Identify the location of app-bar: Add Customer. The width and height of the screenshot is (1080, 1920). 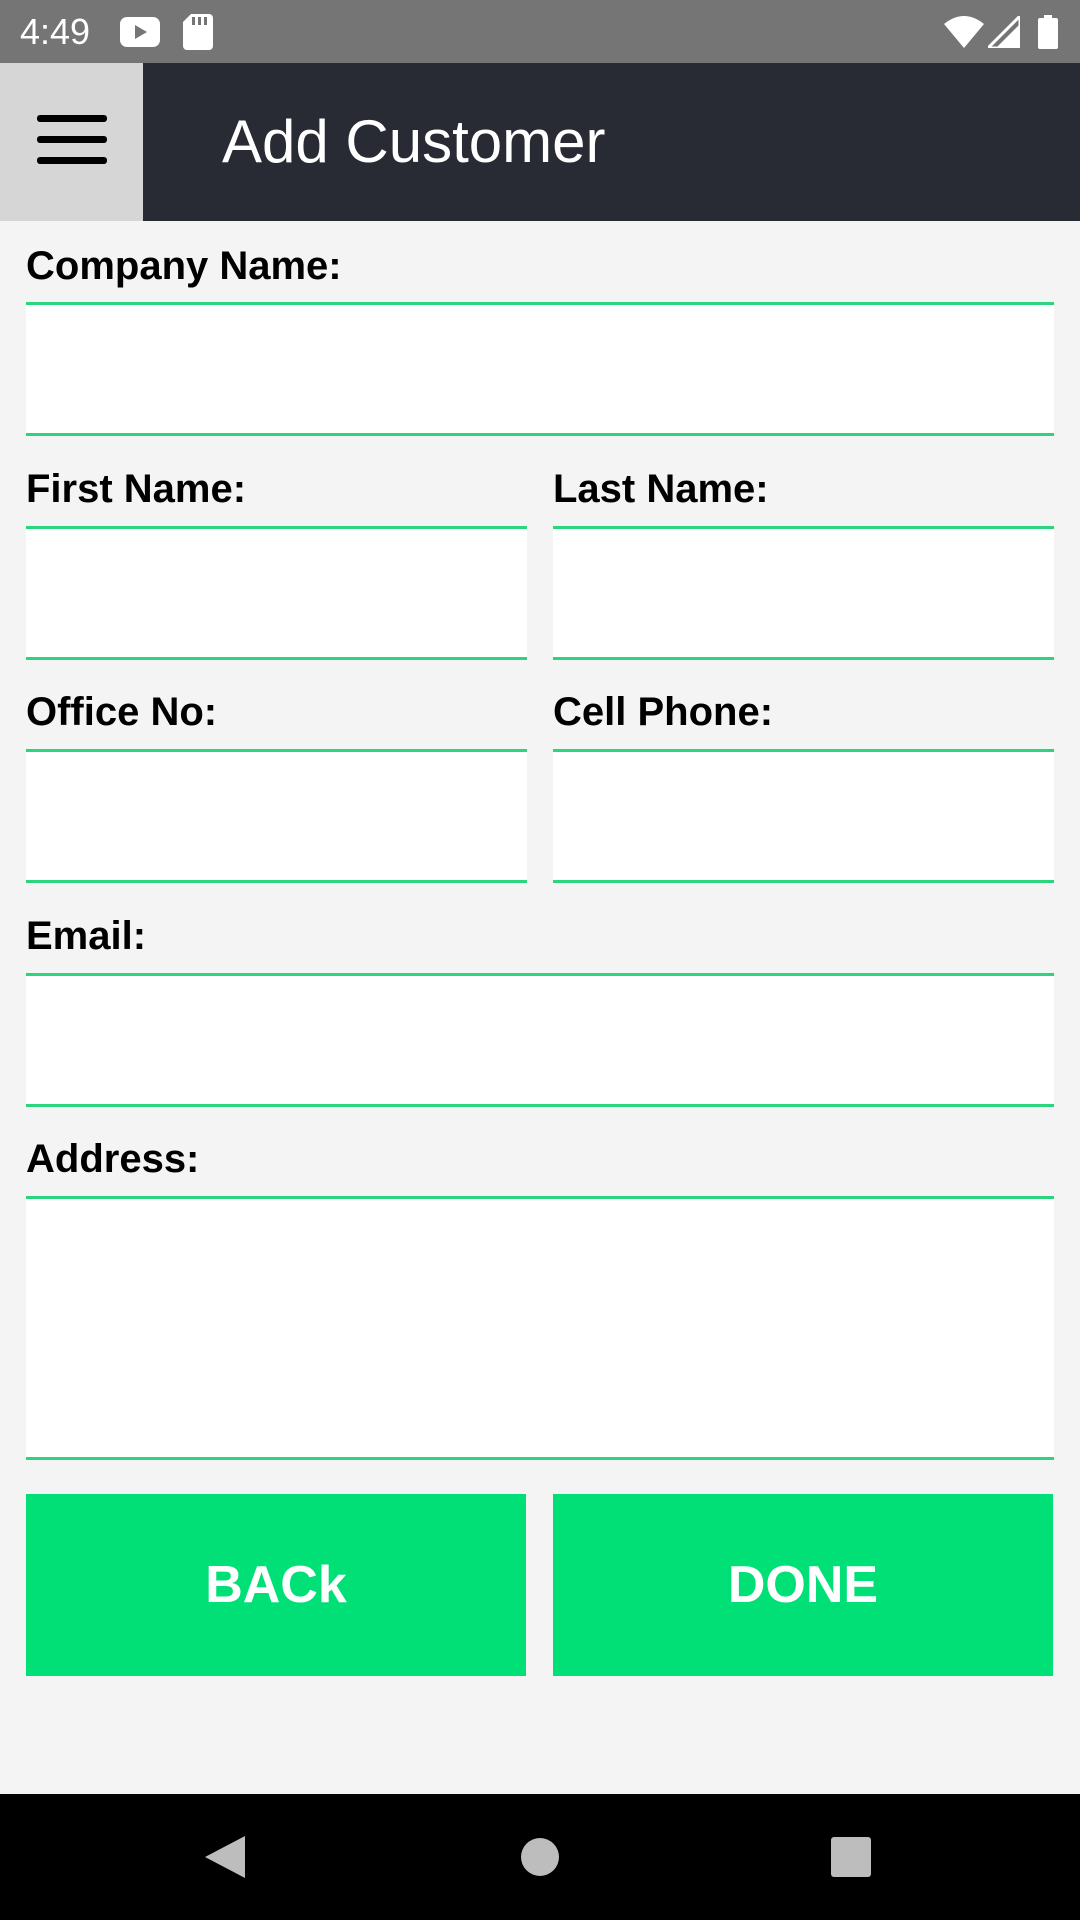
(540, 142).